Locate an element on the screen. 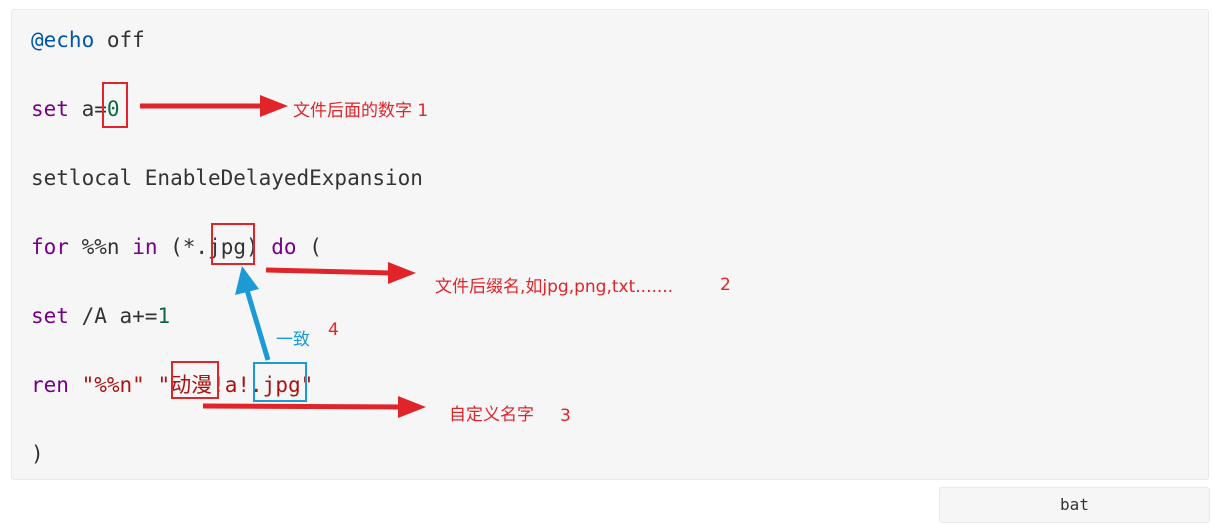 Image resolution: width=1212 pixels, height=528 pixels. ren-keyword: ren is located at coordinates (50, 385).